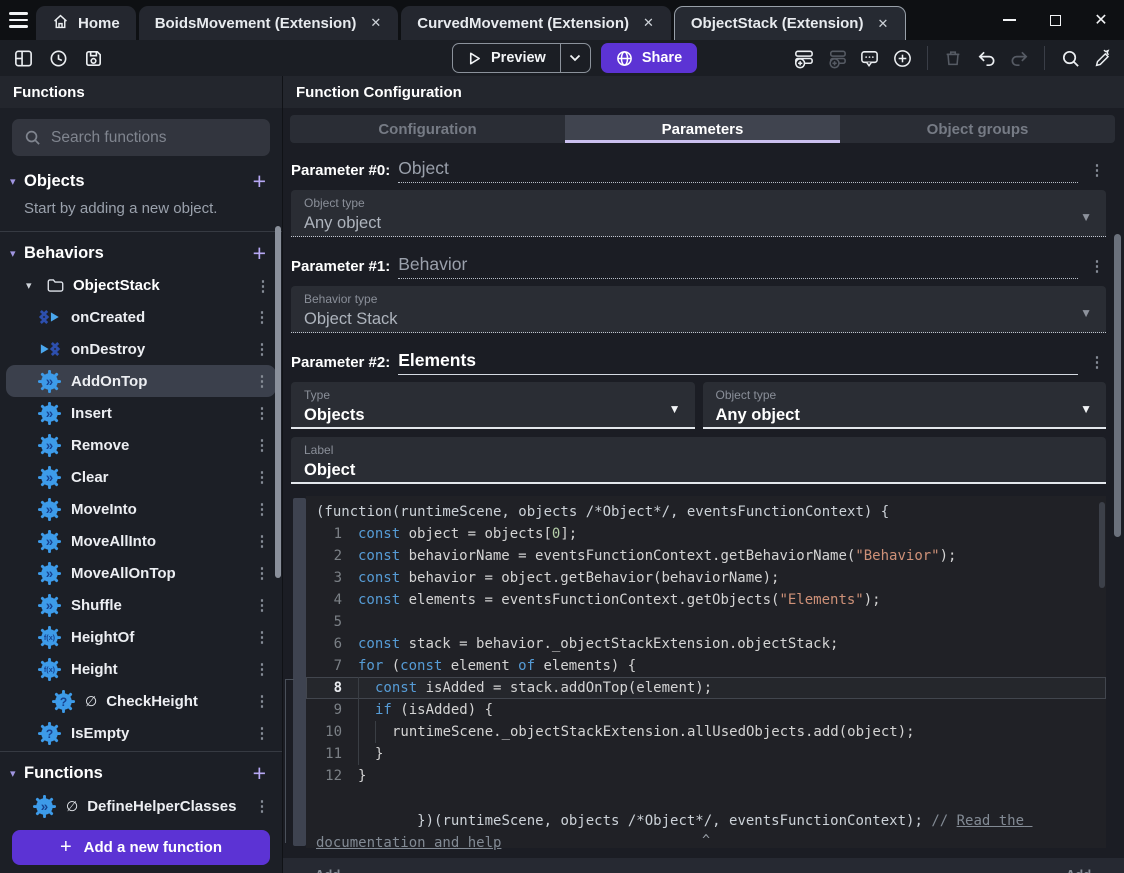  What do you see at coordinates (738, 170) in the screenshot?
I see `parameter-name-input: Object` at bounding box center [738, 170].